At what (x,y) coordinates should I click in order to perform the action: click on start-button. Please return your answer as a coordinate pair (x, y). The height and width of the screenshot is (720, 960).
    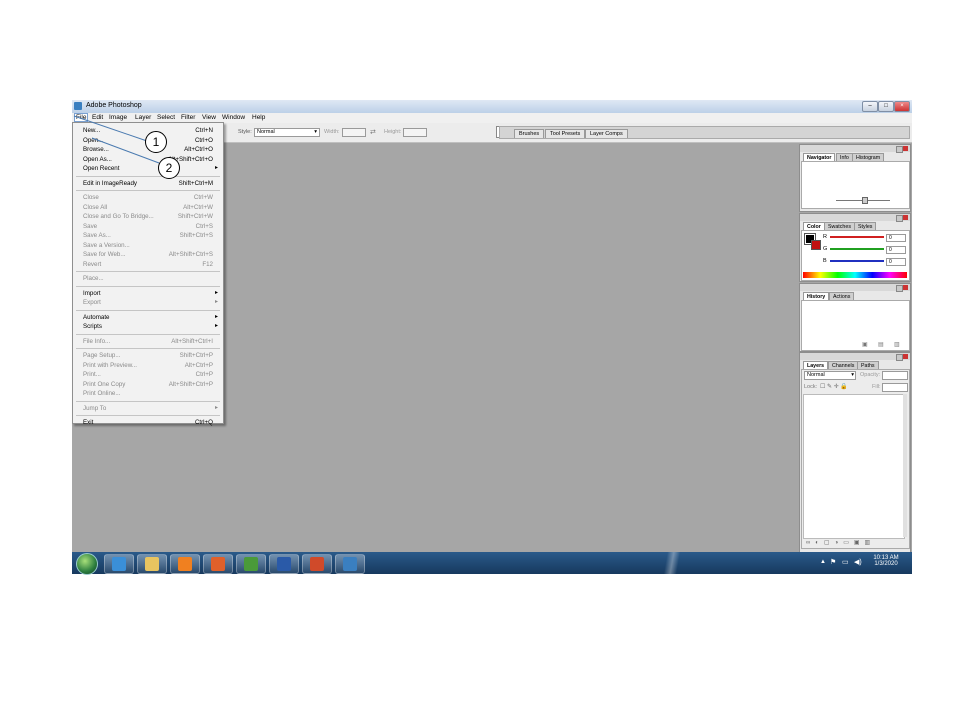
    Looking at the image, I should click on (87, 564).